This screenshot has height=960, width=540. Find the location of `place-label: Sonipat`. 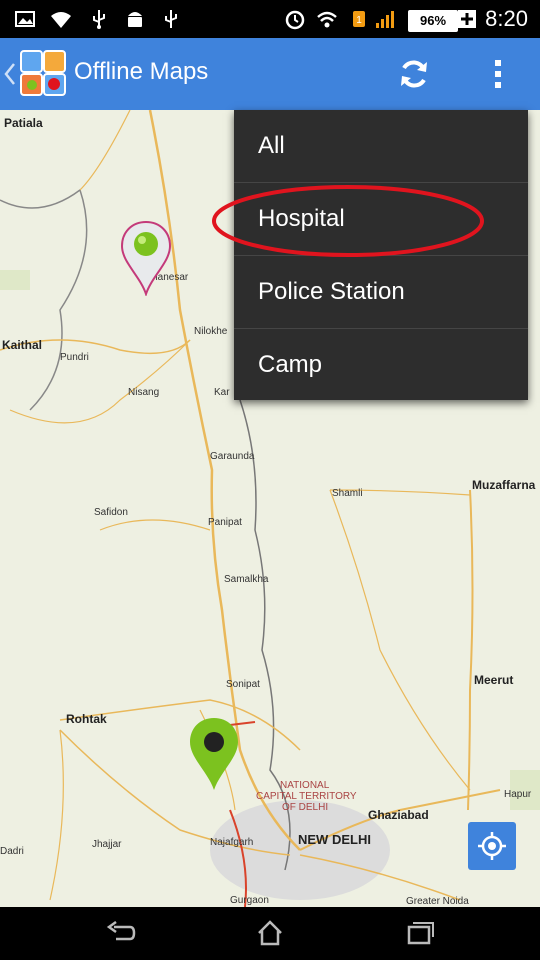

place-label: Sonipat is located at coordinates (243, 684).